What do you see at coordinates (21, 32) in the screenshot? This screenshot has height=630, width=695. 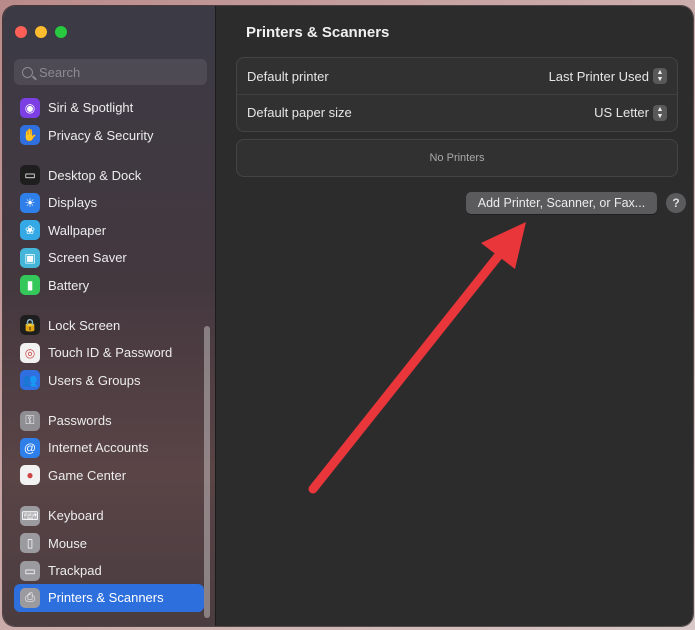 I see `close-window-button` at bounding box center [21, 32].